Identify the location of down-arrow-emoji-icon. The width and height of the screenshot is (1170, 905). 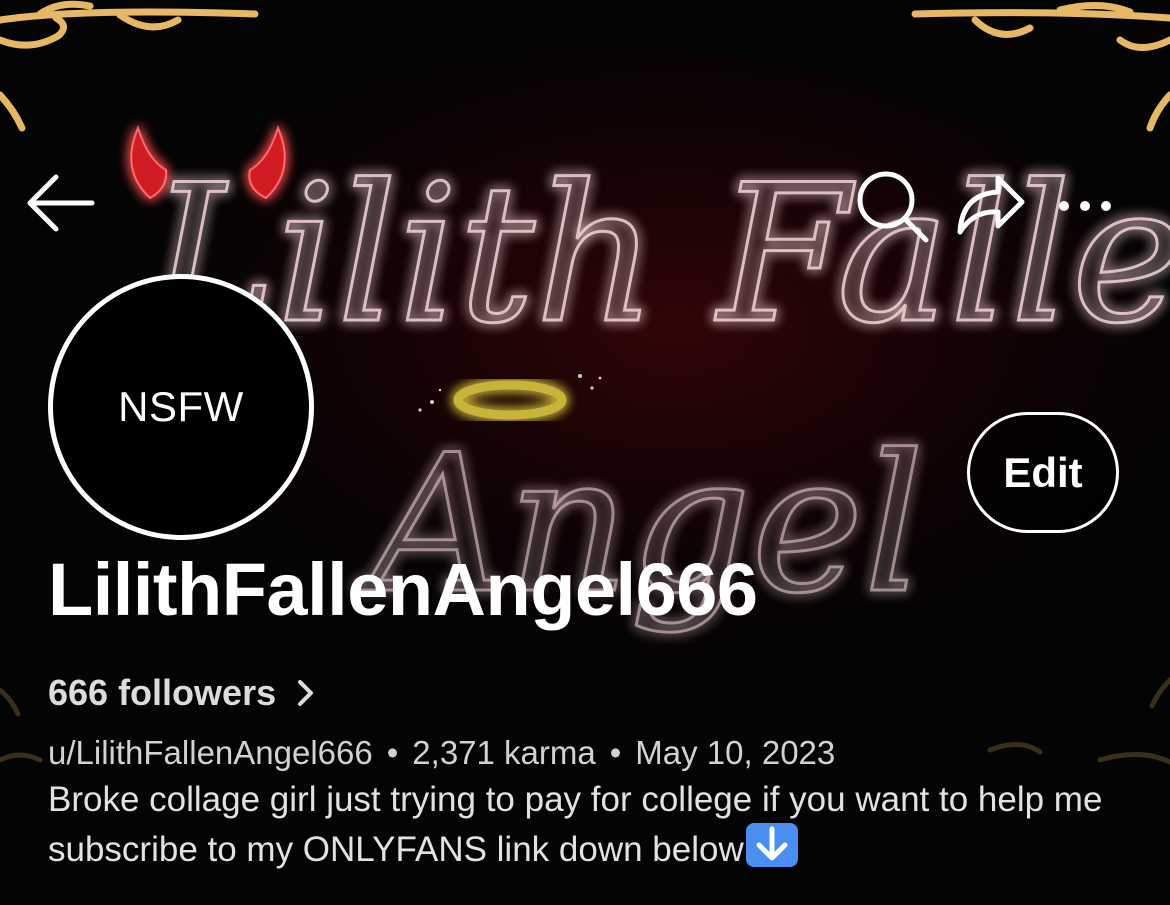
(771, 844).